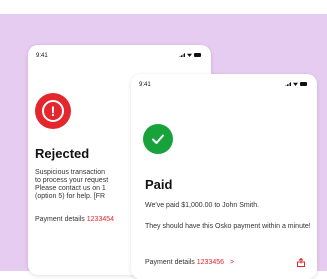 The height and width of the screenshot is (279, 327). I want to click on check-icon, so click(158, 139).